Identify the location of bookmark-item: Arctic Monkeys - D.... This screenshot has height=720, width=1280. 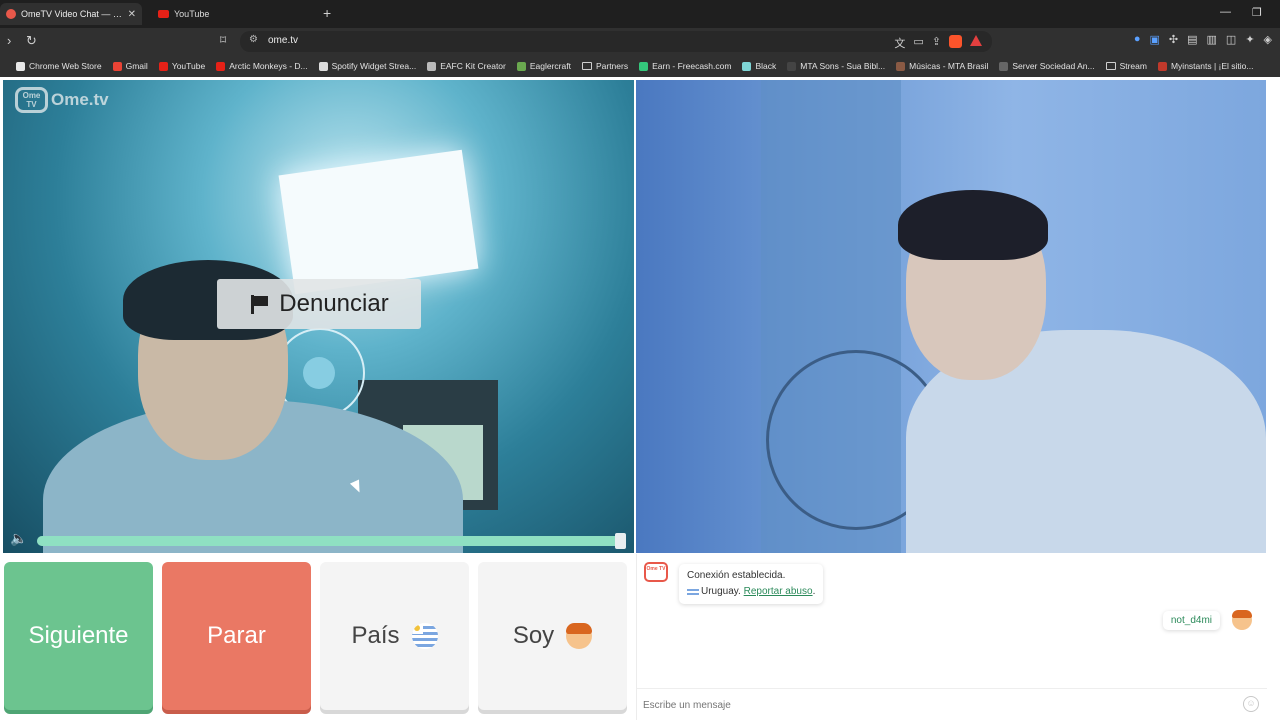
(262, 66).